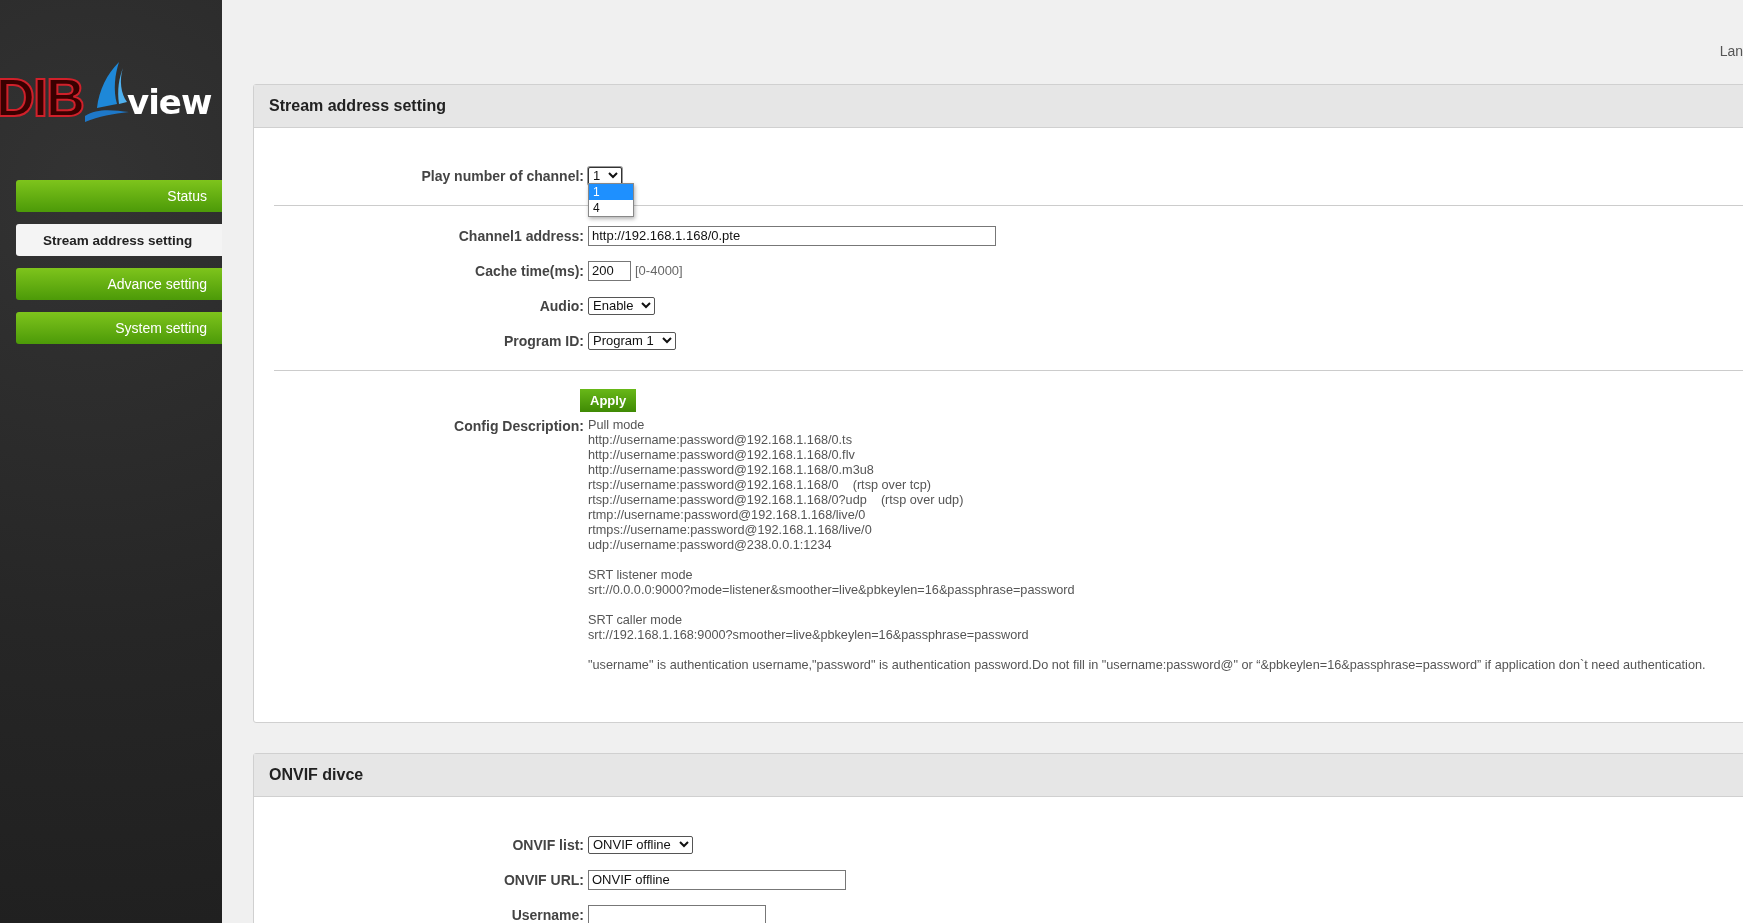 Image resolution: width=1743 pixels, height=923 pixels. What do you see at coordinates (617, 425) in the screenshot?
I see `description-line: Pull mode` at bounding box center [617, 425].